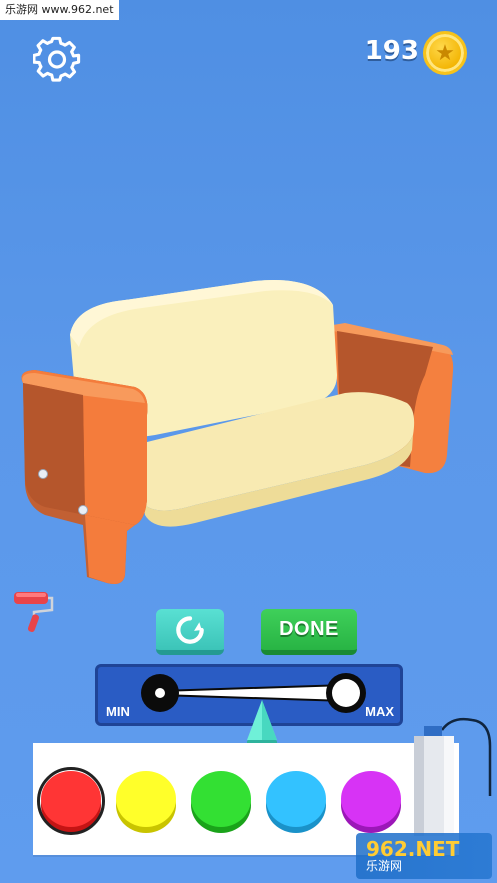 Image resolution: width=497 pixels, height=883 pixels. Describe the element at coordinates (391, 51) in the screenshot. I see `coin-count: 193` at that location.